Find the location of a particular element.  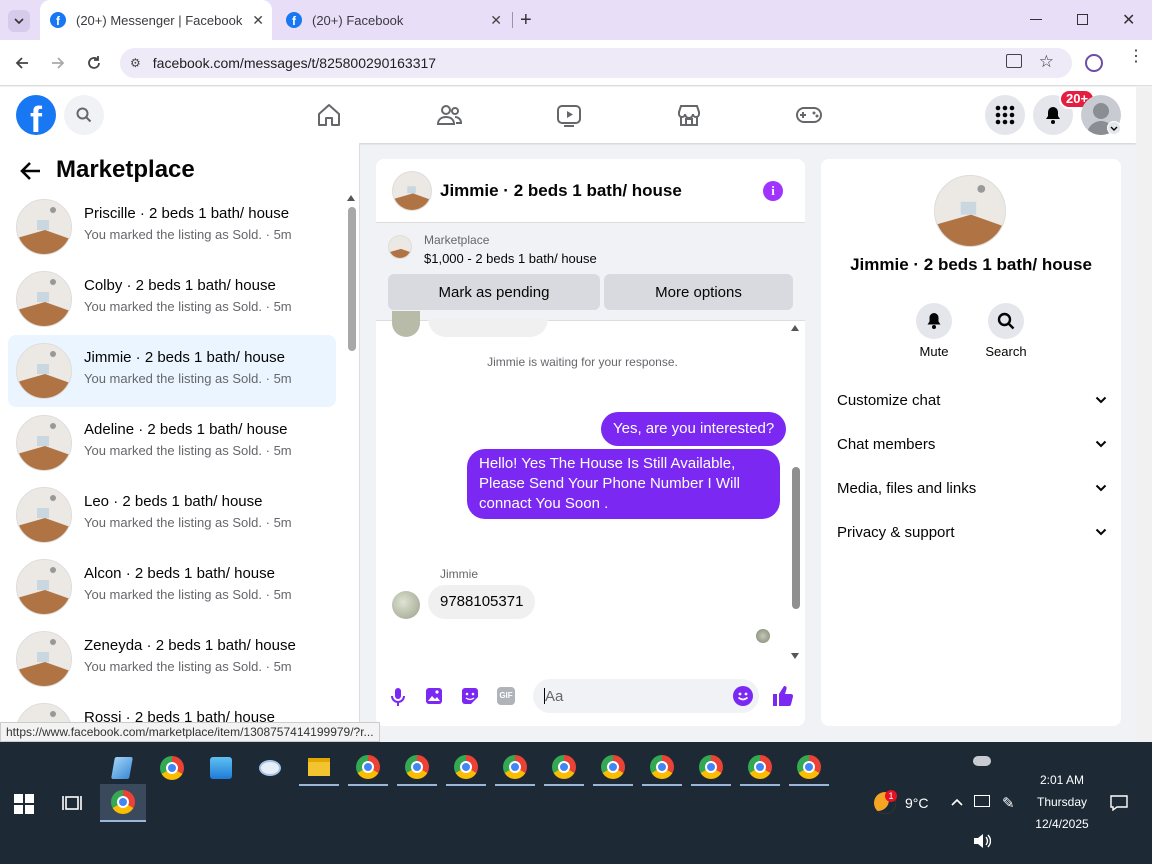

customize-chat-section: Customize chat is located at coordinates (972, 400).